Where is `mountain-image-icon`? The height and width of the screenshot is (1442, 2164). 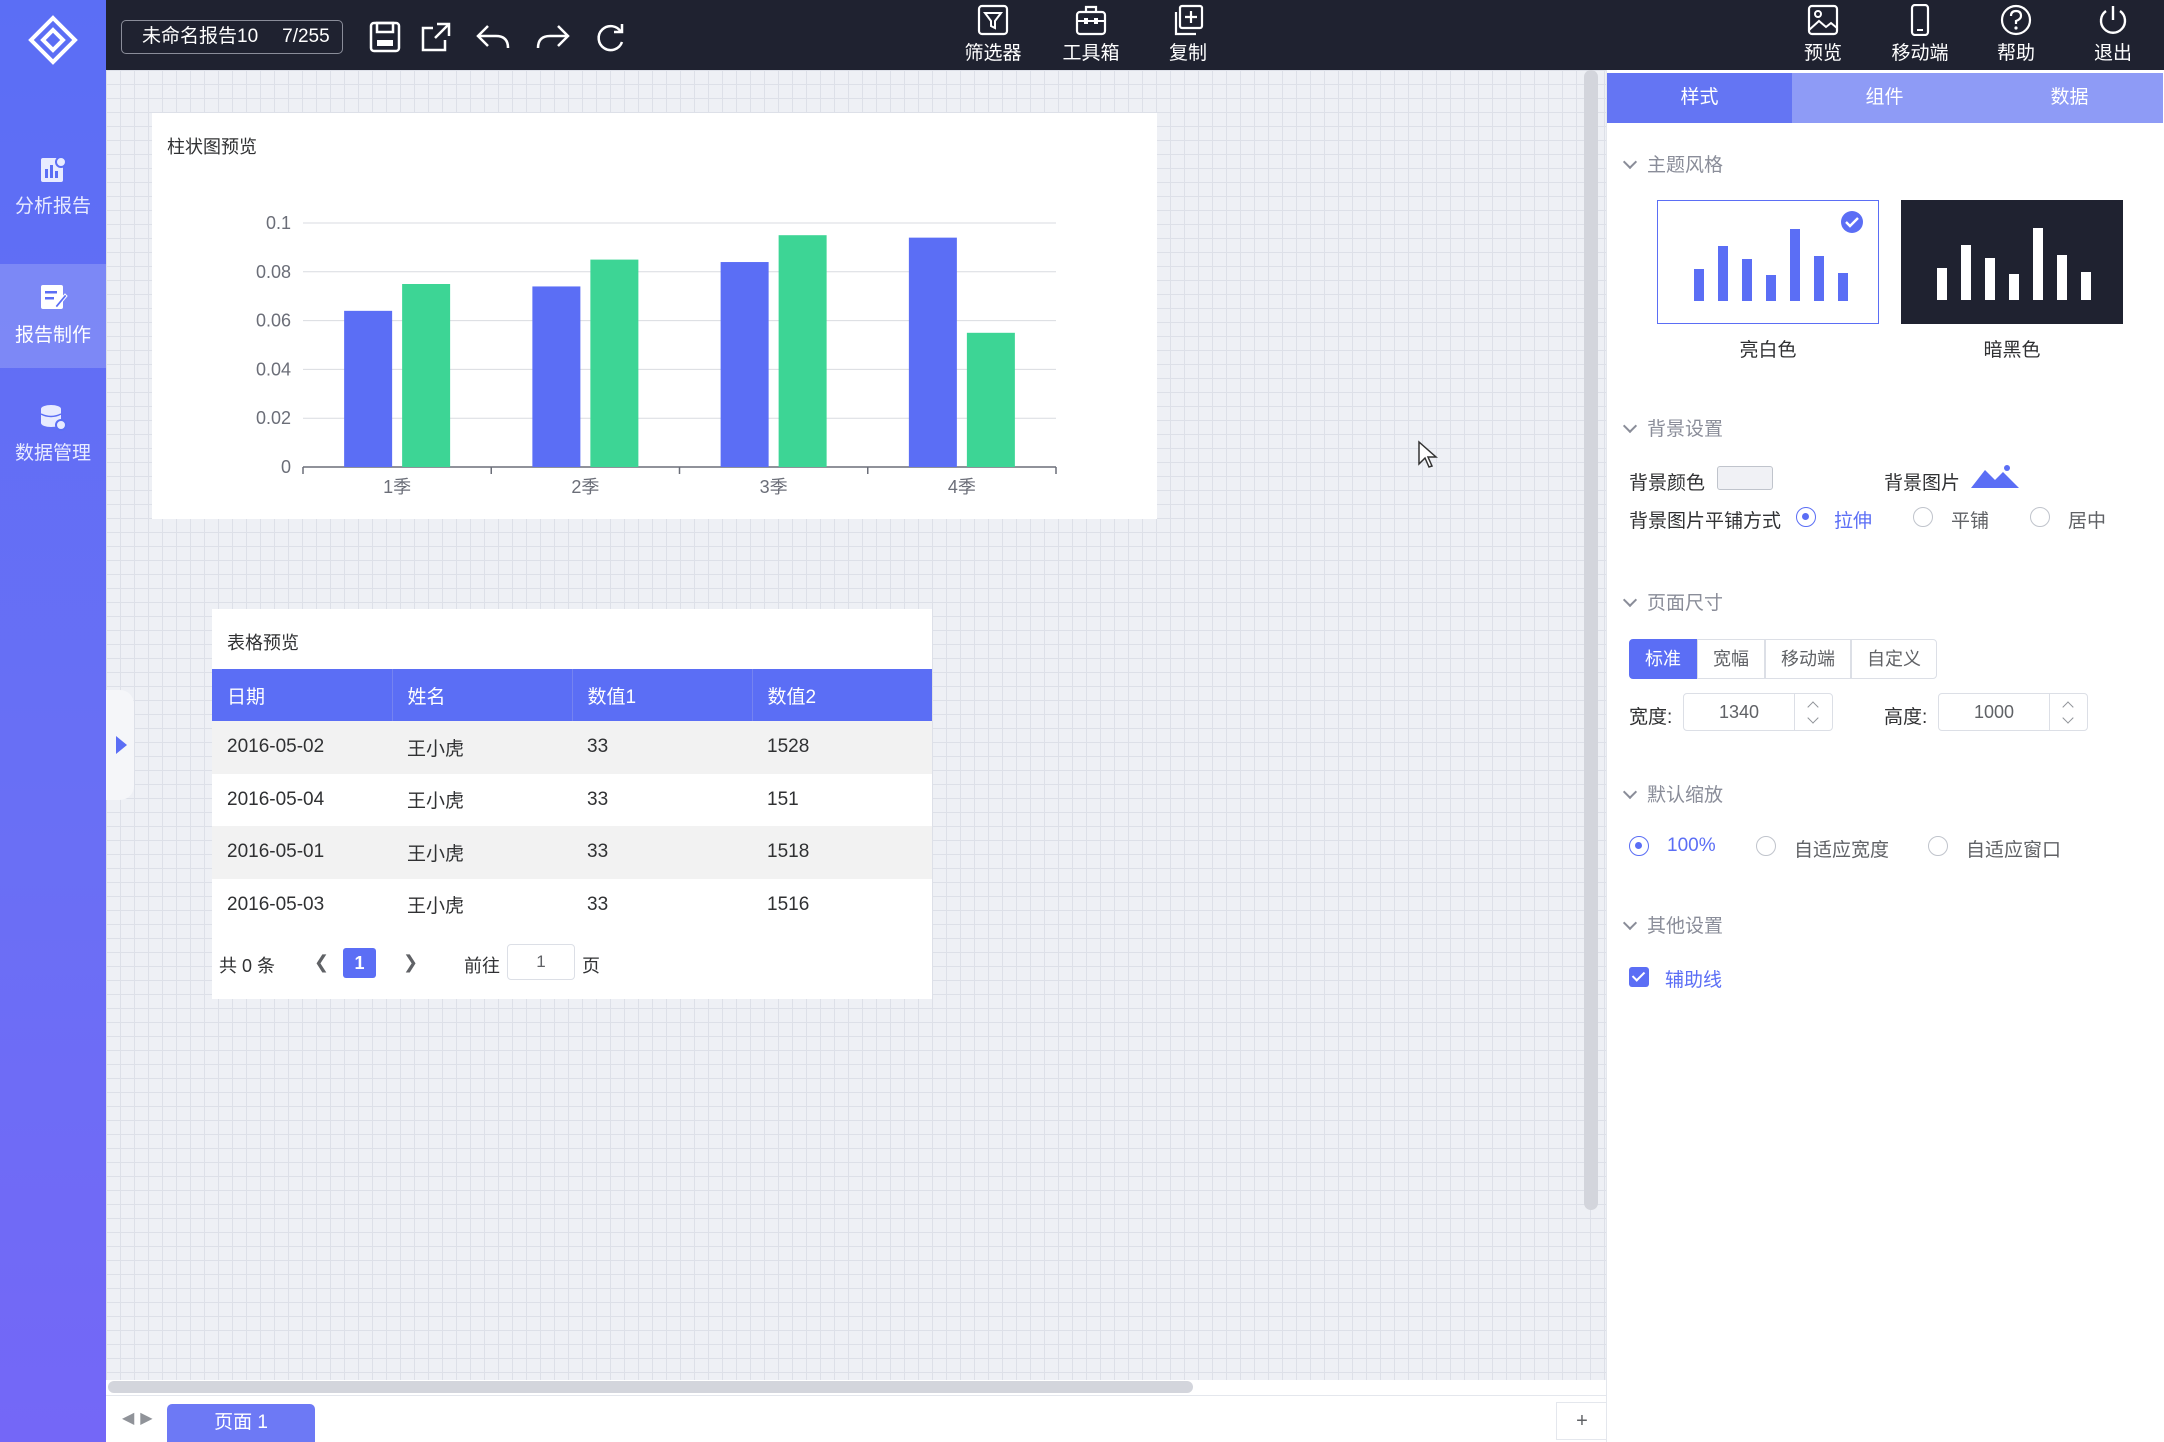 mountain-image-icon is located at coordinates (1995, 477).